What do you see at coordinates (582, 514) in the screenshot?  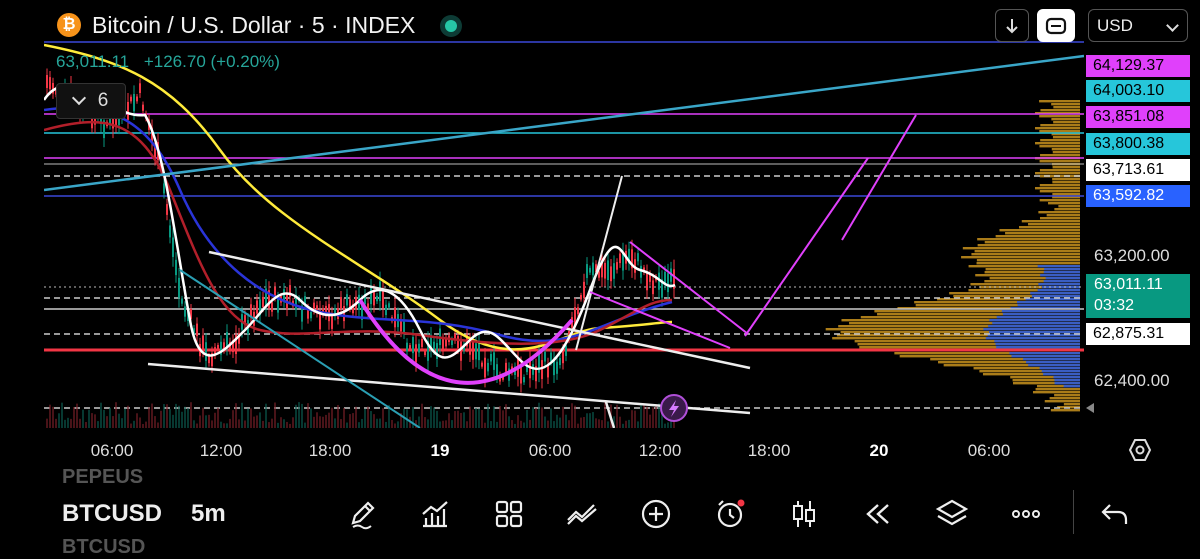 I see `compare-icon` at bounding box center [582, 514].